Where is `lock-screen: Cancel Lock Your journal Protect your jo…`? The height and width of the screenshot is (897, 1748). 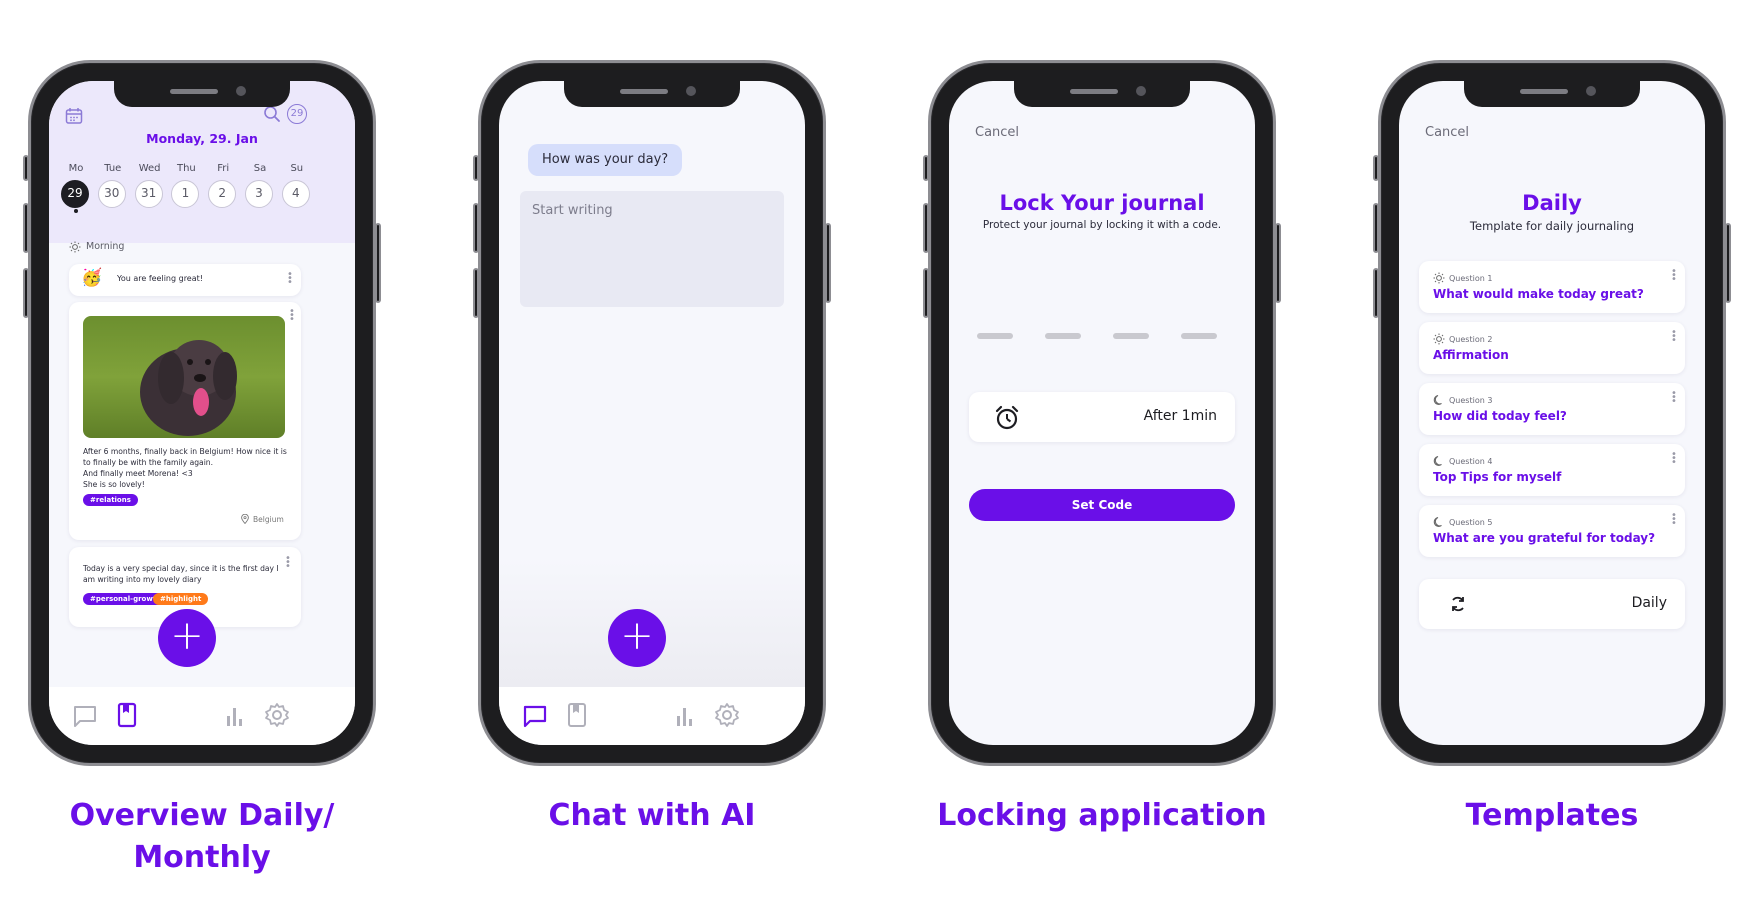 lock-screen: Cancel Lock Your journal Protect your jo… is located at coordinates (1102, 413).